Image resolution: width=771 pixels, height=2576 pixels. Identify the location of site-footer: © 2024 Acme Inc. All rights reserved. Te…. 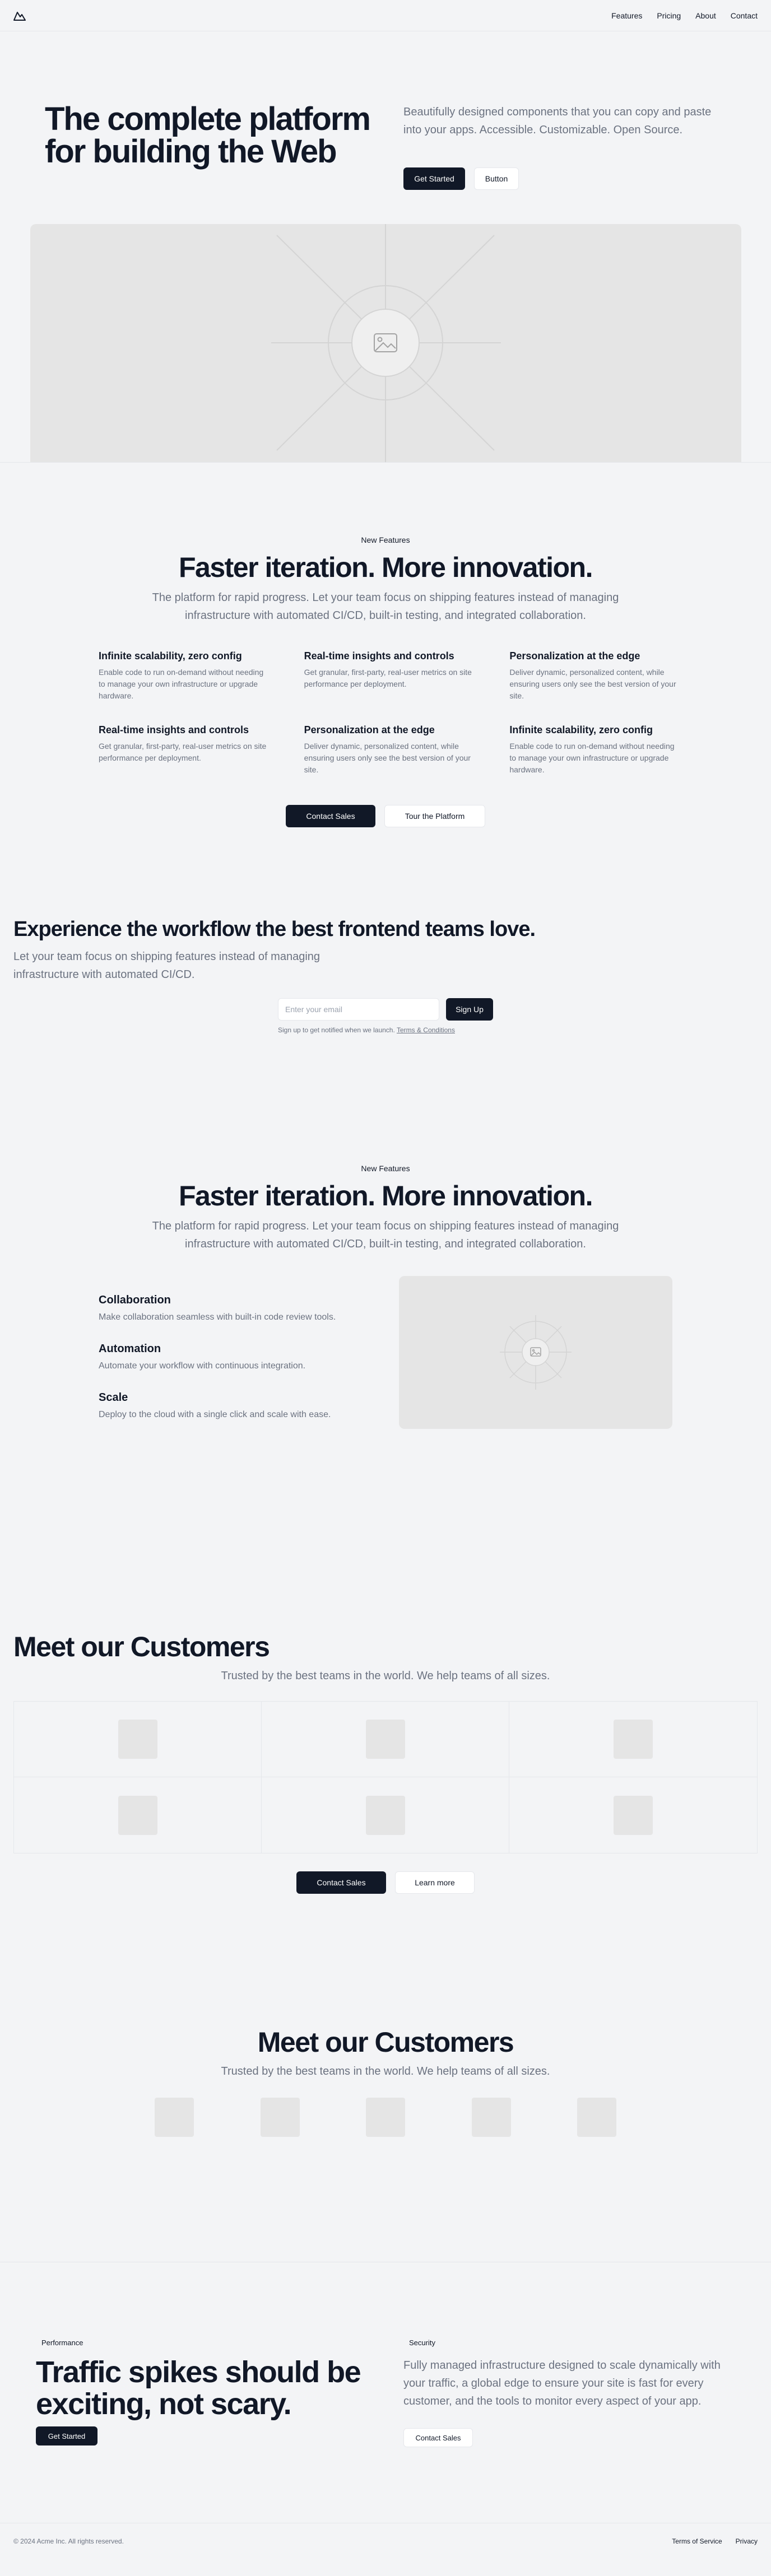
(386, 2541).